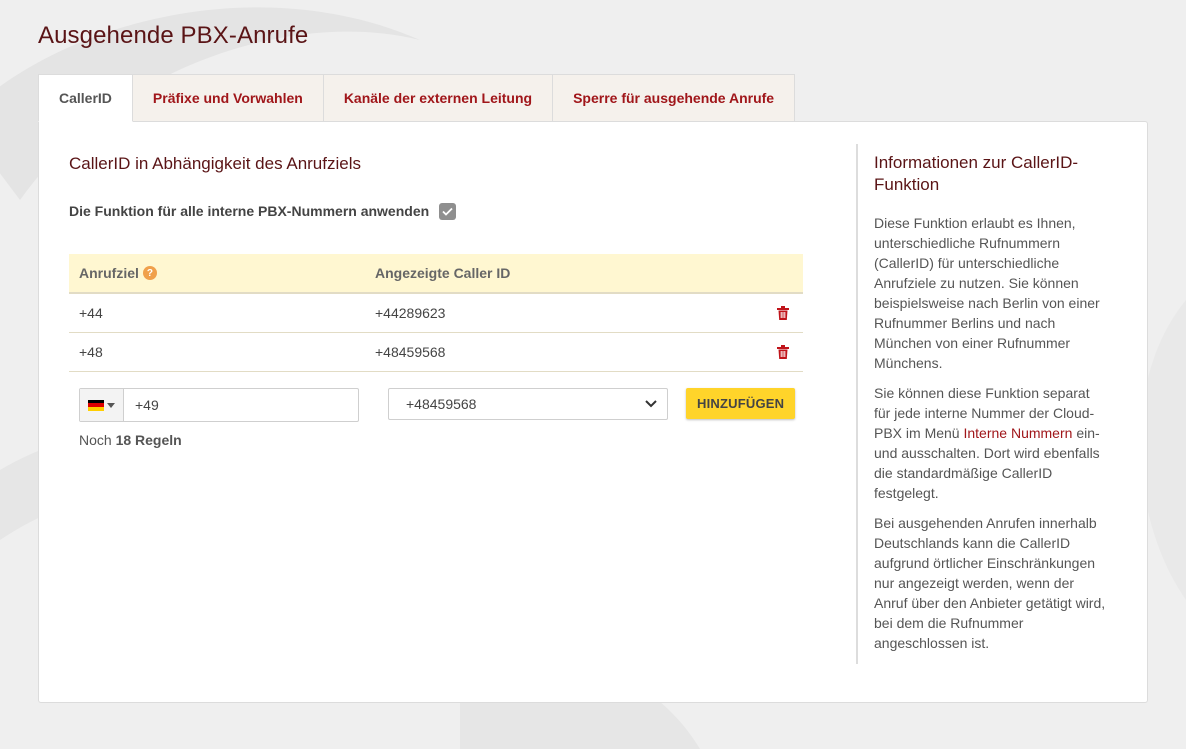  What do you see at coordinates (241, 405) in the screenshot?
I see `target-prefix-input` at bounding box center [241, 405].